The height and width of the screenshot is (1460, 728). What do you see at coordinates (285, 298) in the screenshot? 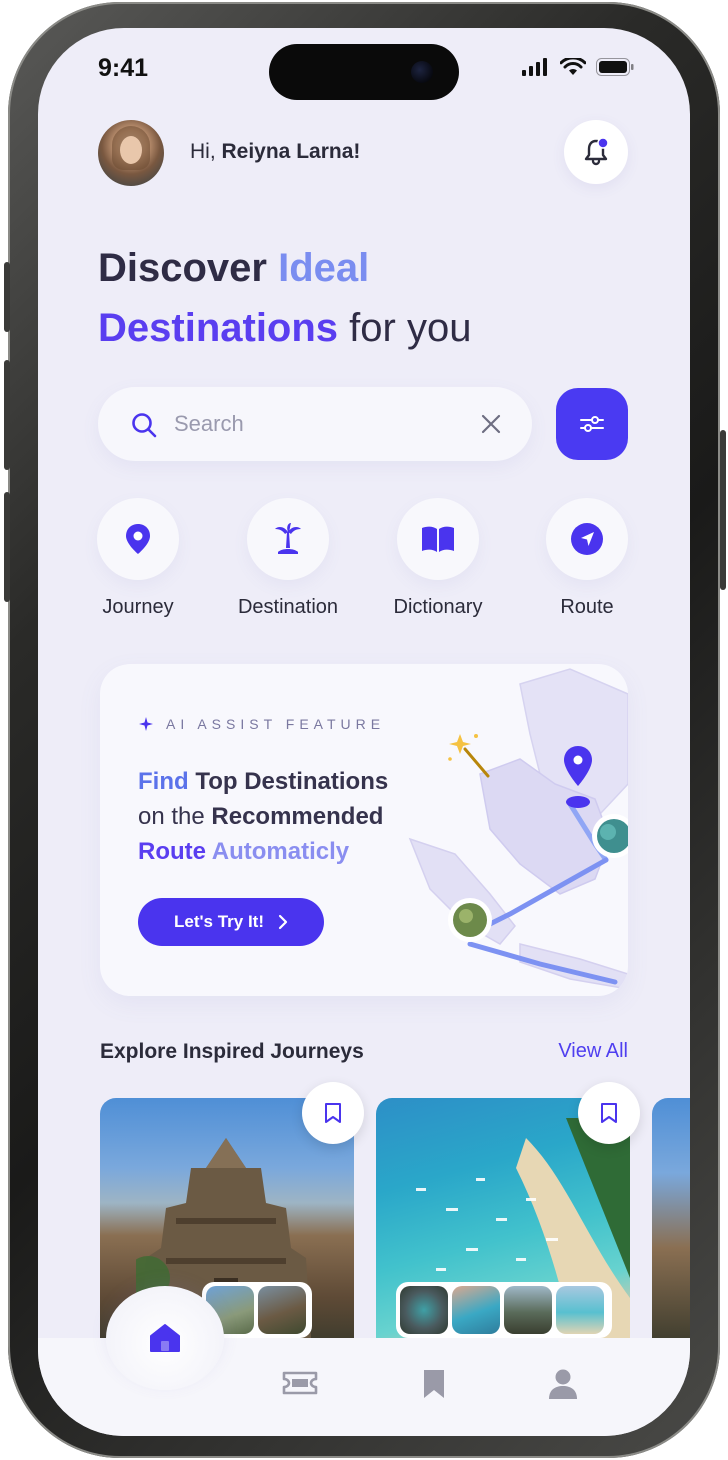
I see `page-headline: Discover Ideal Destinations for you` at bounding box center [285, 298].